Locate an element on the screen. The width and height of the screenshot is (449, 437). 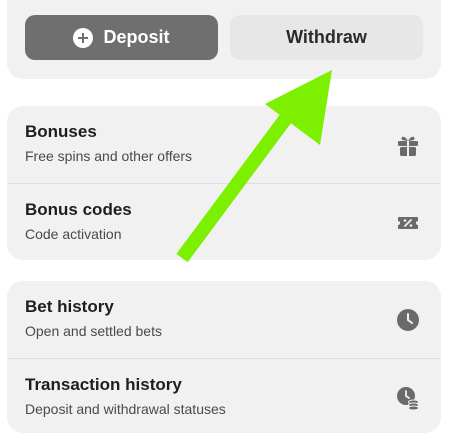
withdraw-label: Withdraw is located at coordinates (326, 37).